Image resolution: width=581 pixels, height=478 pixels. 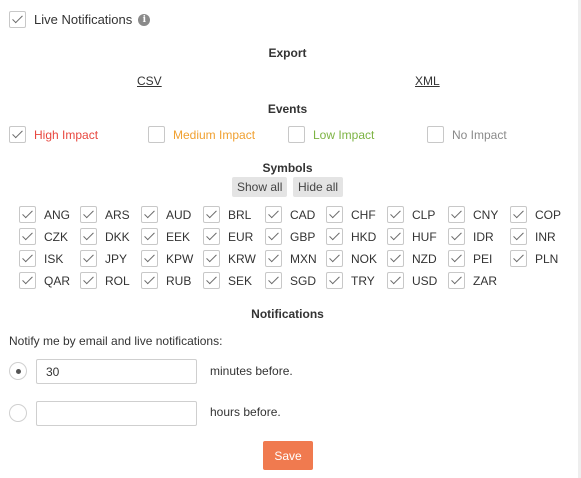 I want to click on symbol-item-ang: ANG, so click(x=44, y=214).